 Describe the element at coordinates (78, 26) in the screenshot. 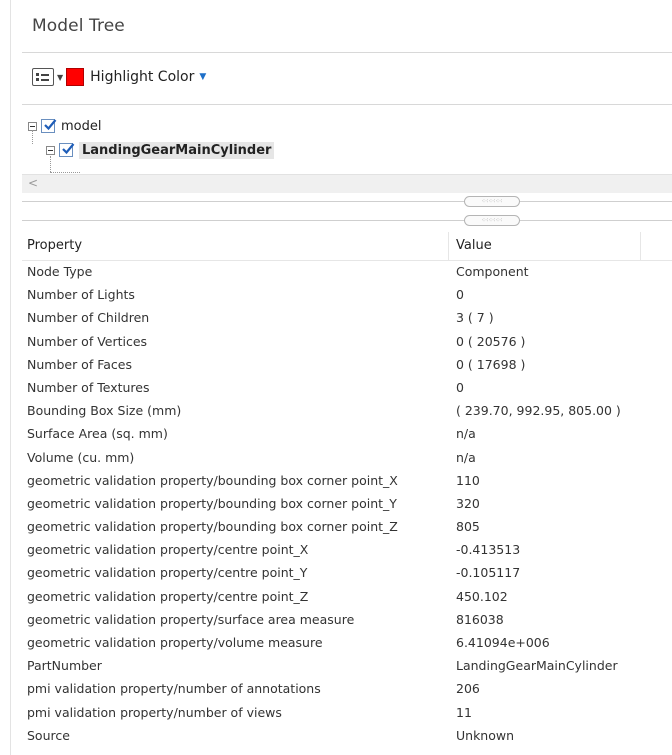

I see `panel-title: Model Tree` at that location.